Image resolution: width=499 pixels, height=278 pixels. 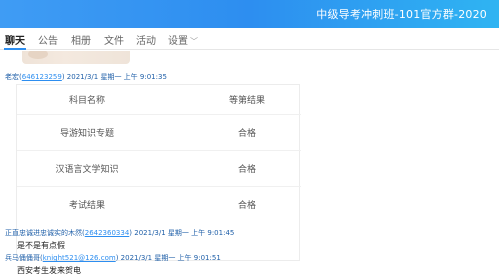 I want to click on table-row: 汉语言文学知识 合格, so click(x=159, y=169).